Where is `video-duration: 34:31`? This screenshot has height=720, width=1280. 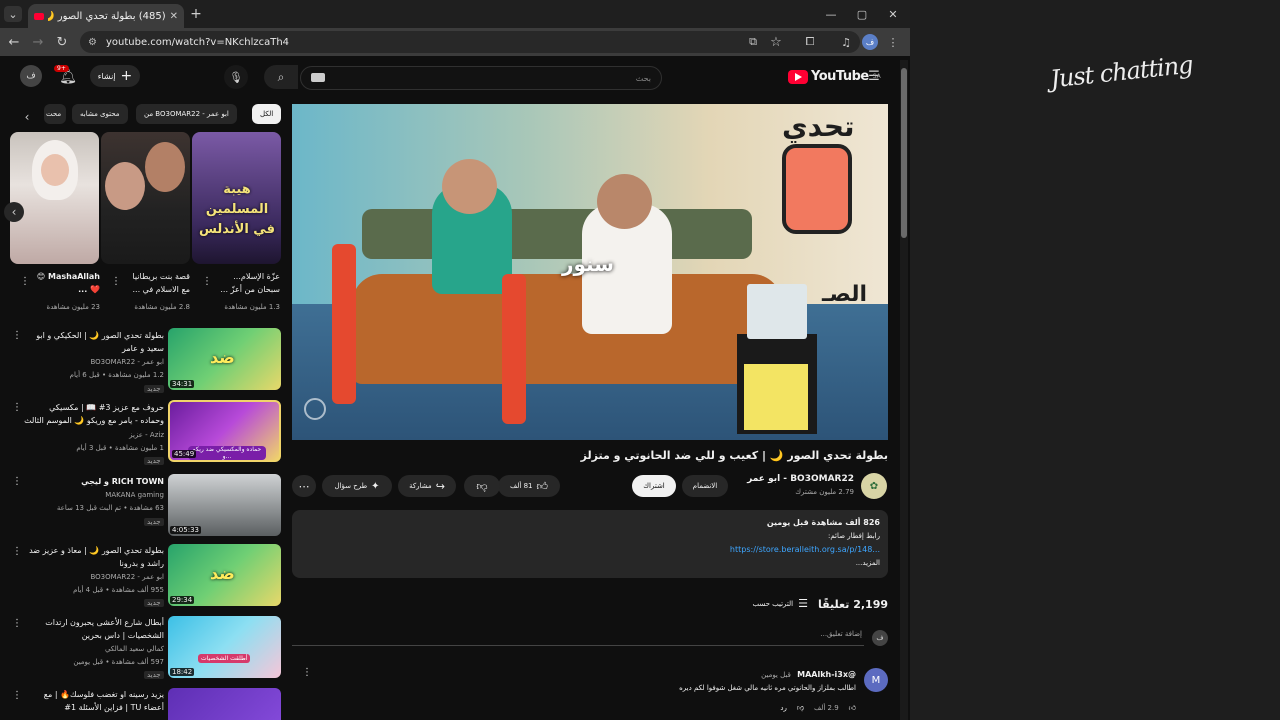
video-duration: 34:31 is located at coordinates (182, 384).